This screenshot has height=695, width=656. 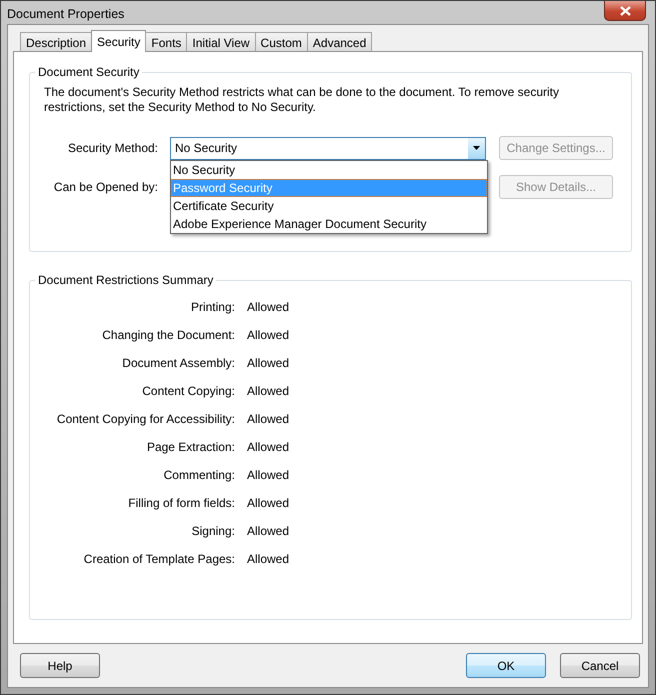 I want to click on dropdown-option: Certificate Security, so click(x=329, y=205).